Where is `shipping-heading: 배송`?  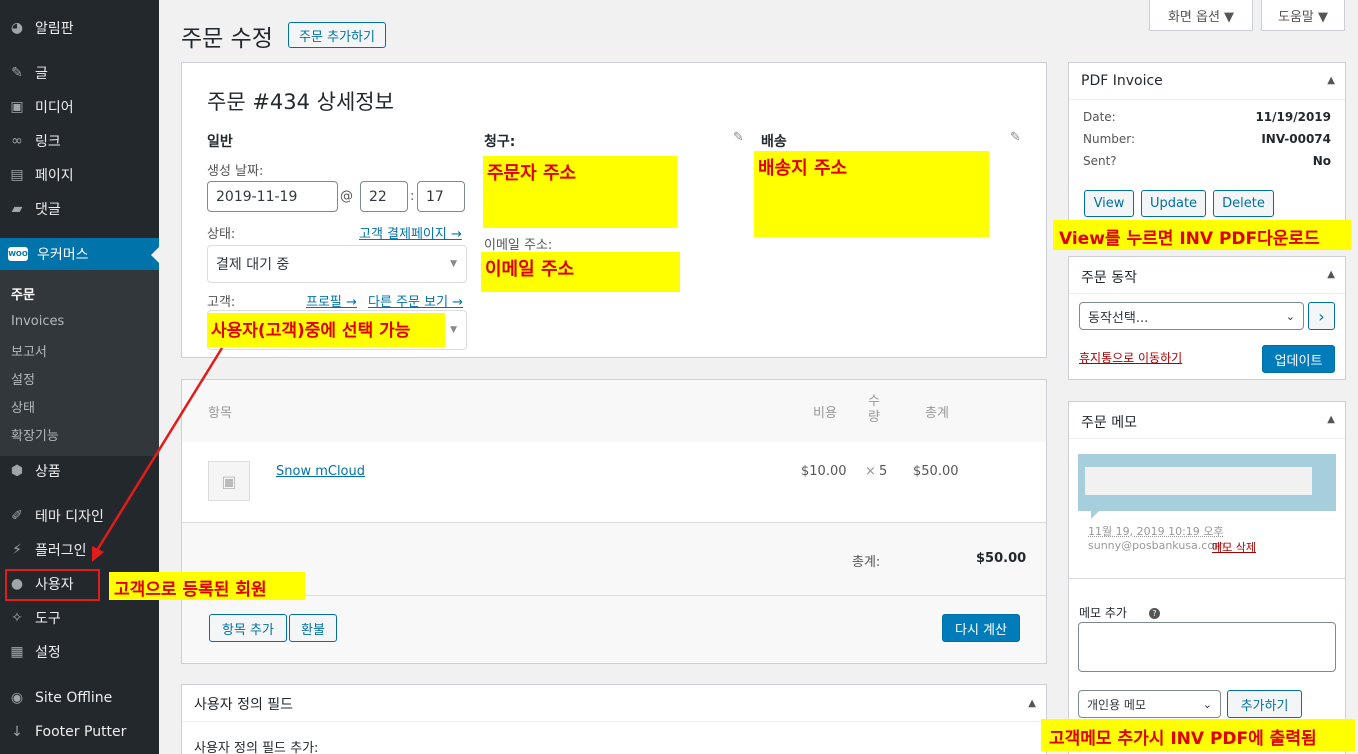 shipping-heading: 배송 is located at coordinates (774, 142).